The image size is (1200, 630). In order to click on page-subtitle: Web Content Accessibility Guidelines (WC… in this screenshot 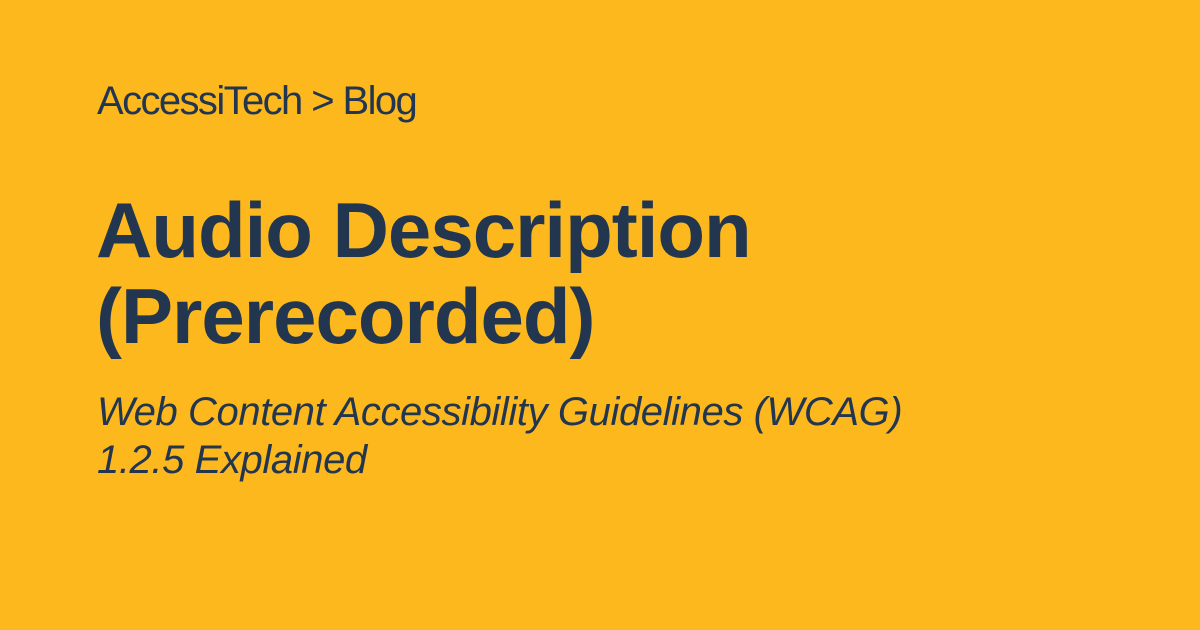, I will do `click(622, 436)`.